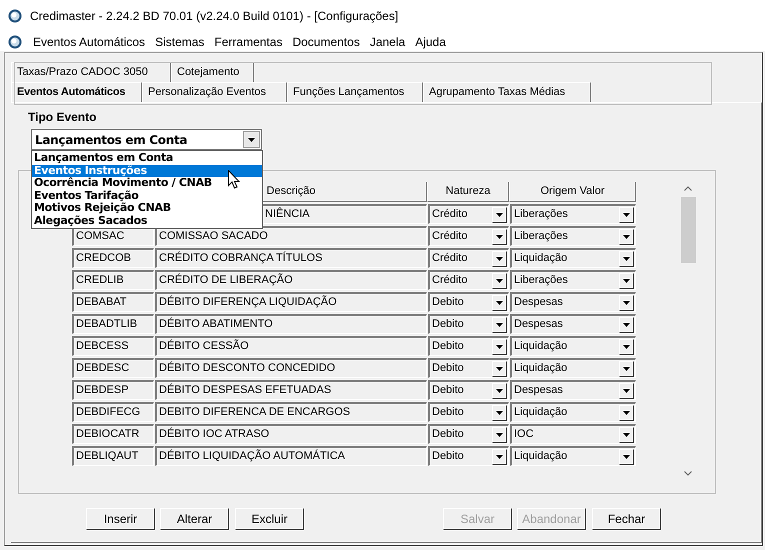 This screenshot has width=765, height=550. I want to click on scrollbar-thumb, so click(688, 230).